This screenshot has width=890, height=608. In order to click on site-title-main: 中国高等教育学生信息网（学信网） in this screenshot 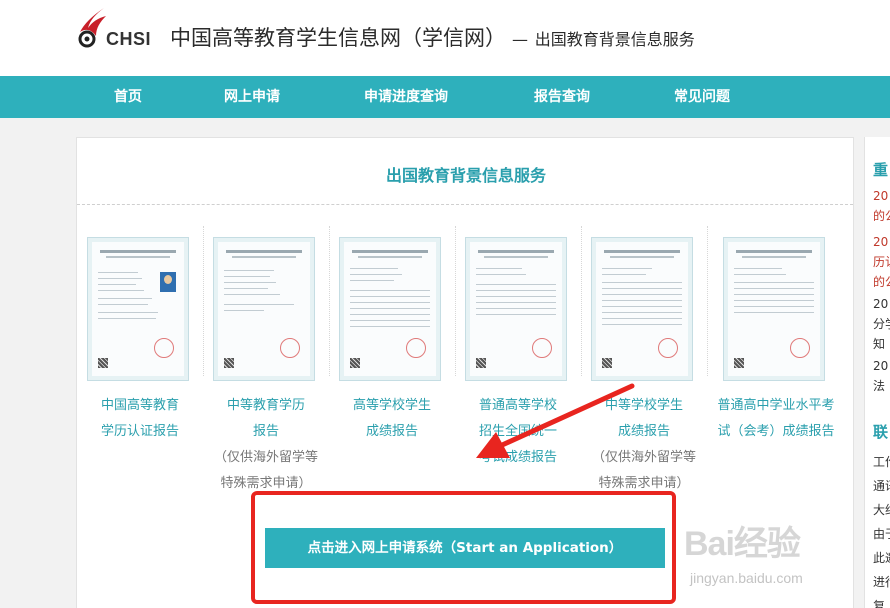, I will do `click(338, 38)`.